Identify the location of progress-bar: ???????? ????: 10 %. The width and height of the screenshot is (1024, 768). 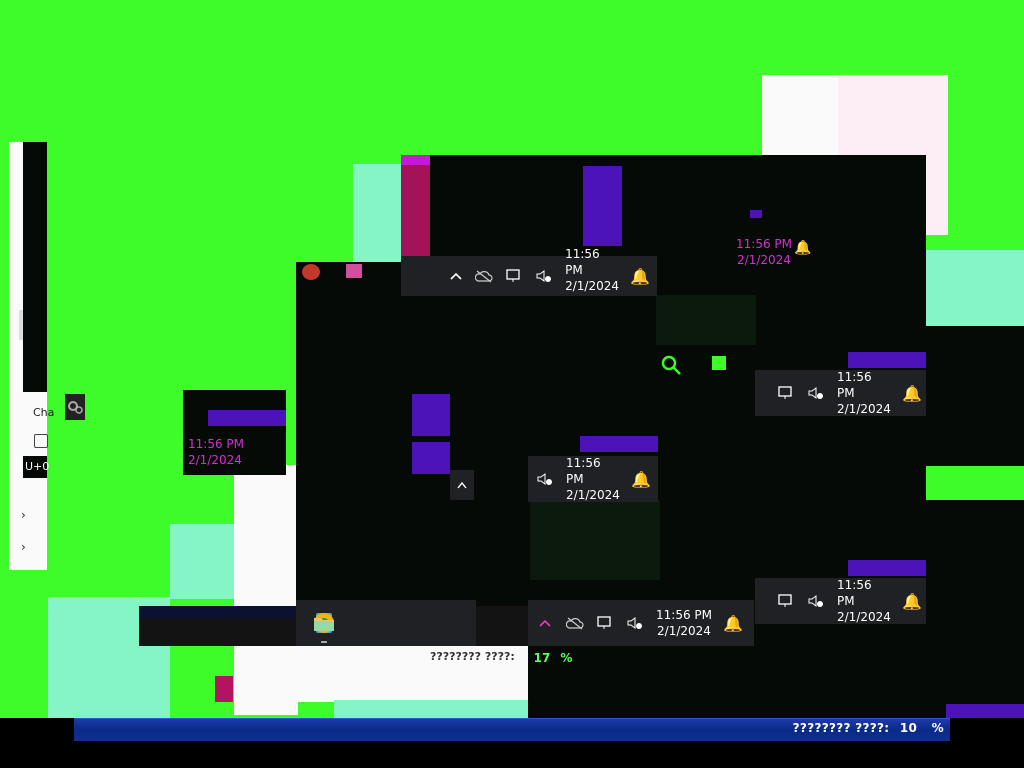
(512, 729).